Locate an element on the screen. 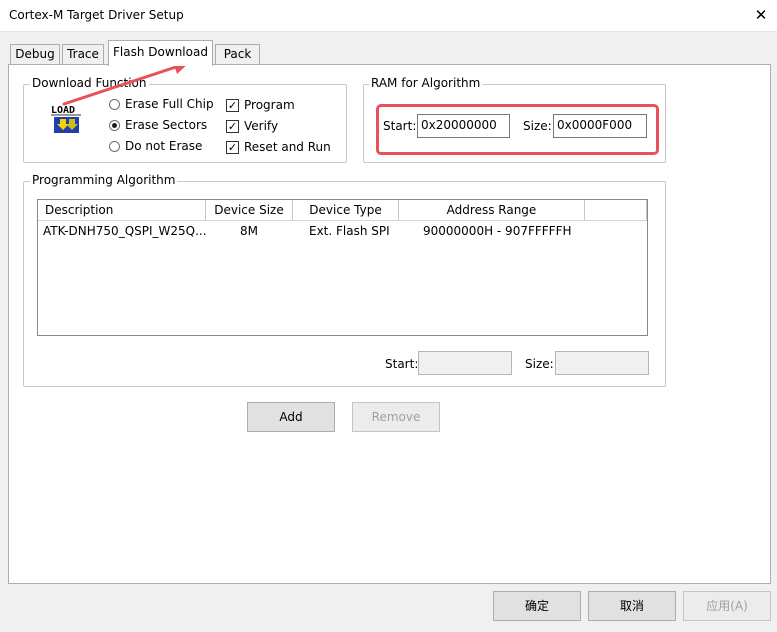 The height and width of the screenshot is (632, 777). annotation-arrow is located at coordinates (126, 82).